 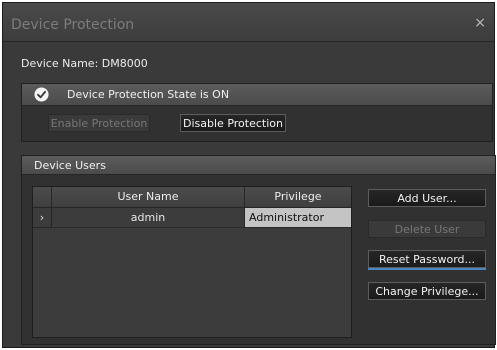 I want to click on disable-protection-button: Disable Protection, so click(x=233, y=123).